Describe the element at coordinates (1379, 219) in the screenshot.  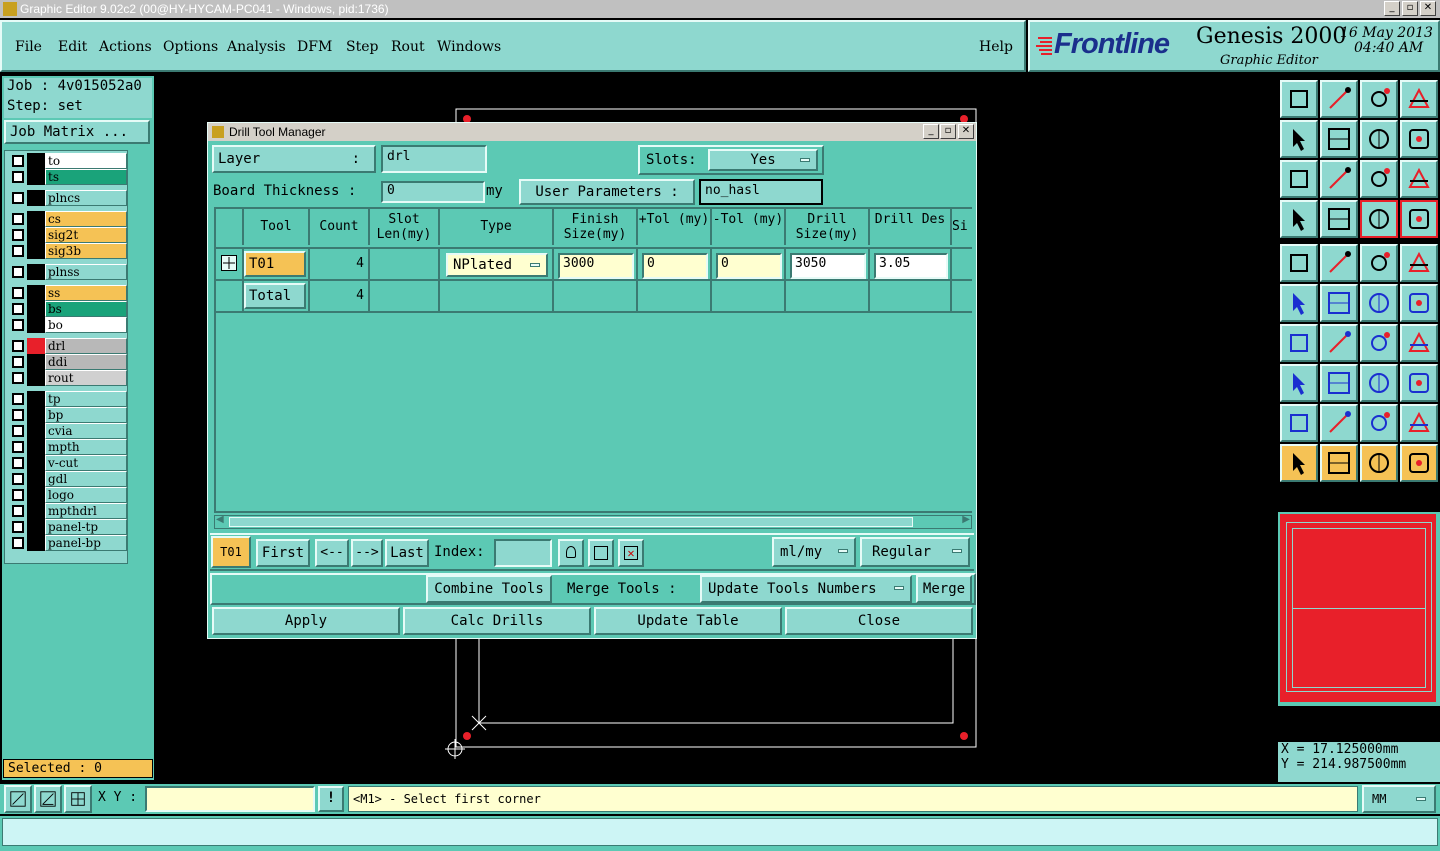
I see `snap-icon` at that location.